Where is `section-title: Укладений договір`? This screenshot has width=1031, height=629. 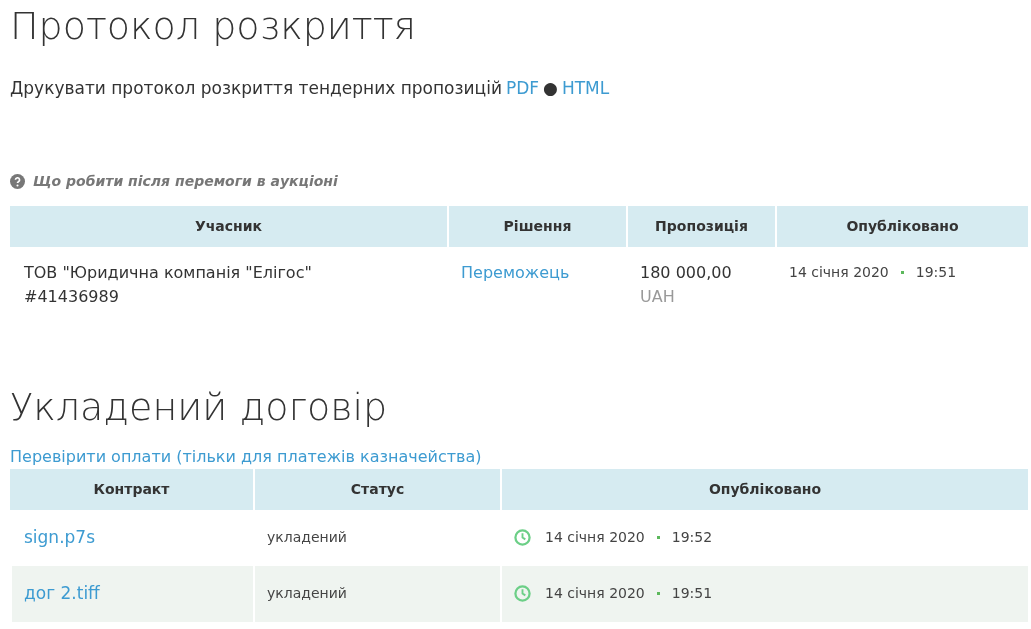 section-title: Укладений договір is located at coordinates (199, 408).